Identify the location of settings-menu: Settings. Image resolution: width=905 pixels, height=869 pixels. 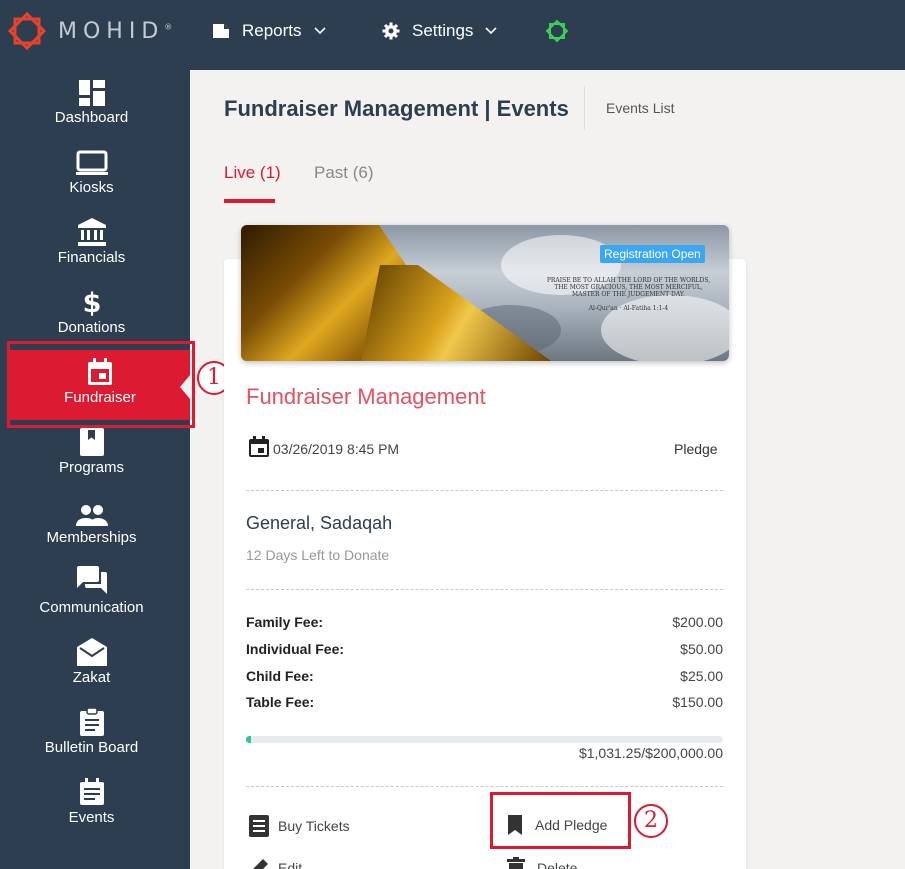
(440, 31).